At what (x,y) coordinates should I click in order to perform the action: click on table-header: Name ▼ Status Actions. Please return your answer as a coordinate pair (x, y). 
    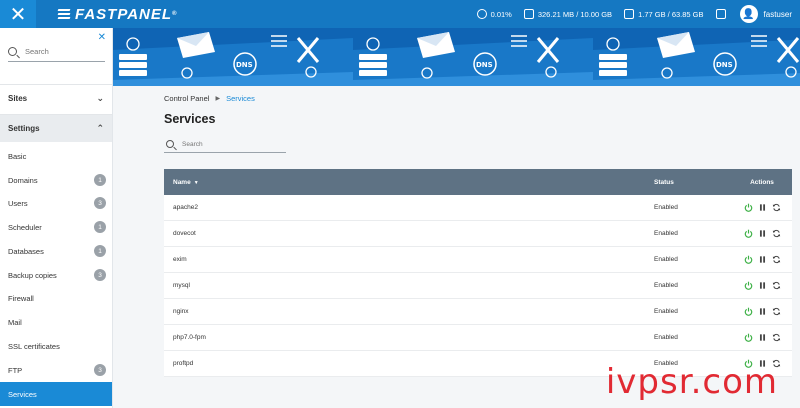
    Looking at the image, I should click on (478, 182).